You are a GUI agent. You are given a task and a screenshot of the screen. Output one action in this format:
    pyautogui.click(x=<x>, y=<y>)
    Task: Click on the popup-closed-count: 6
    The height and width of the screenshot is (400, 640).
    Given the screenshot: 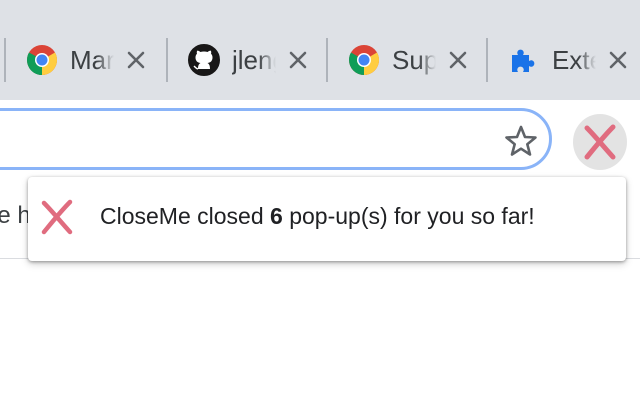 What is the action you would take?
    pyautogui.click(x=276, y=216)
    